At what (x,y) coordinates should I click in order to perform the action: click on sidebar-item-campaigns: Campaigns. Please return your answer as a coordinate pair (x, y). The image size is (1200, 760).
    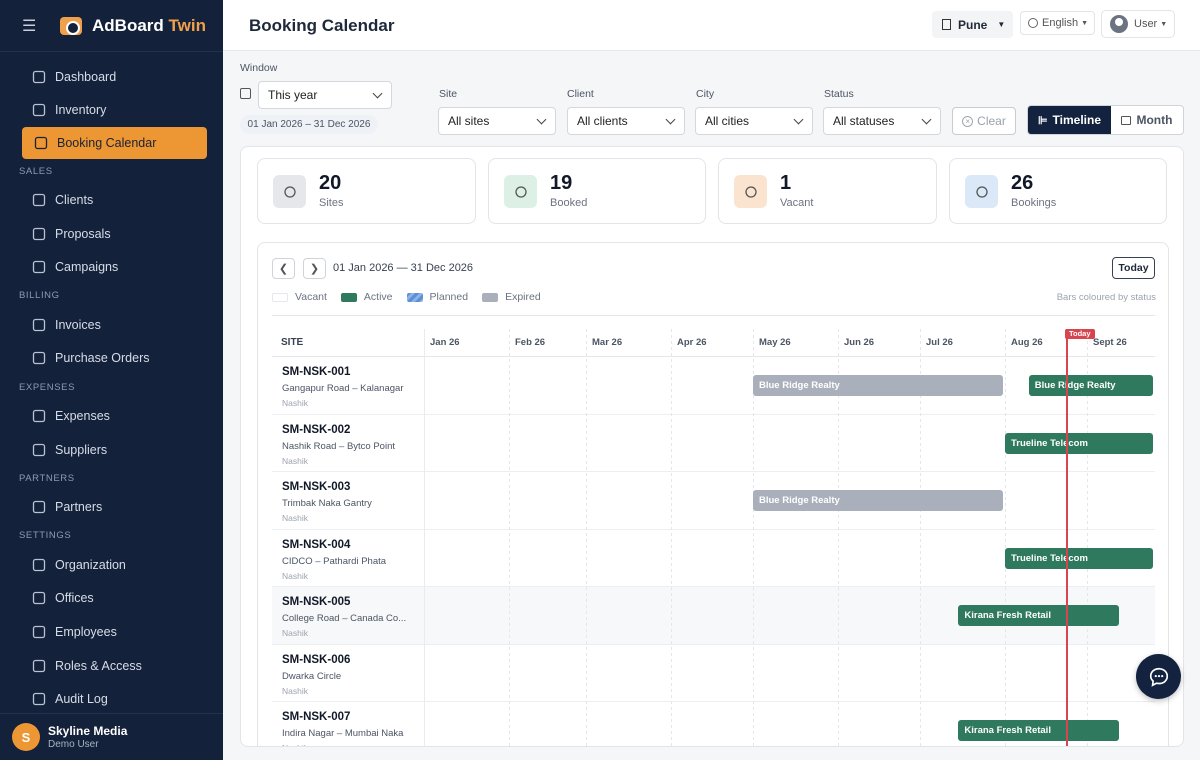
    Looking at the image, I should click on (111, 267).